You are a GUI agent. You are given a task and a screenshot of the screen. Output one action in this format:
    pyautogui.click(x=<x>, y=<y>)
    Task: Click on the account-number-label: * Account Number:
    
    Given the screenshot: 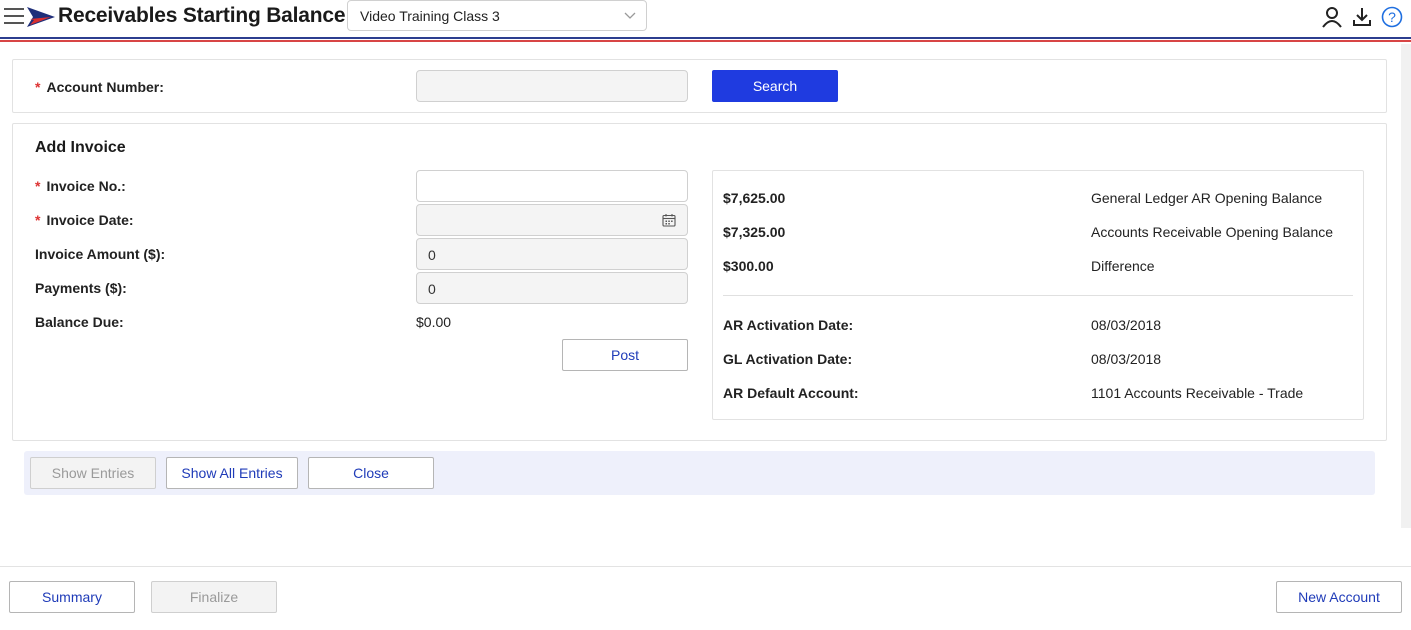 What is the action you would take?
    pyautogui.click(x=99, y=87)
    